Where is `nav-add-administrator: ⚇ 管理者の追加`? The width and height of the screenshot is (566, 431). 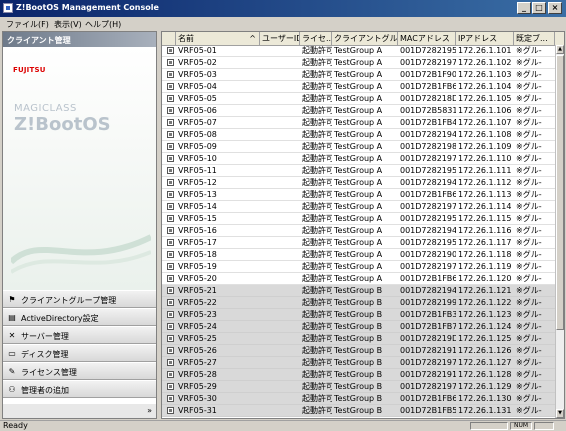 nav-add-administrator: ⚇ 管理者の追加 is located at coordinates (79, 389).